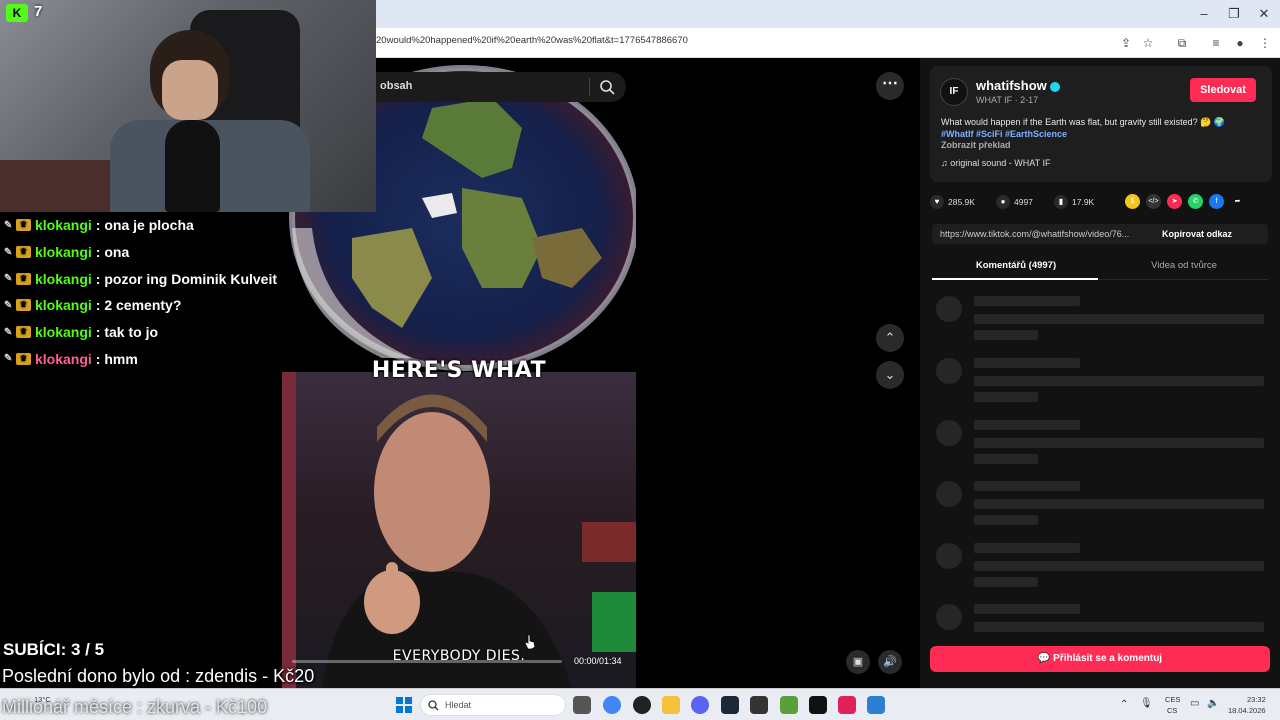 Image resolution: width=1280 pixels, height=720 pixels. I want to click on extensions-icon: ⧉, so click(1182, 43).